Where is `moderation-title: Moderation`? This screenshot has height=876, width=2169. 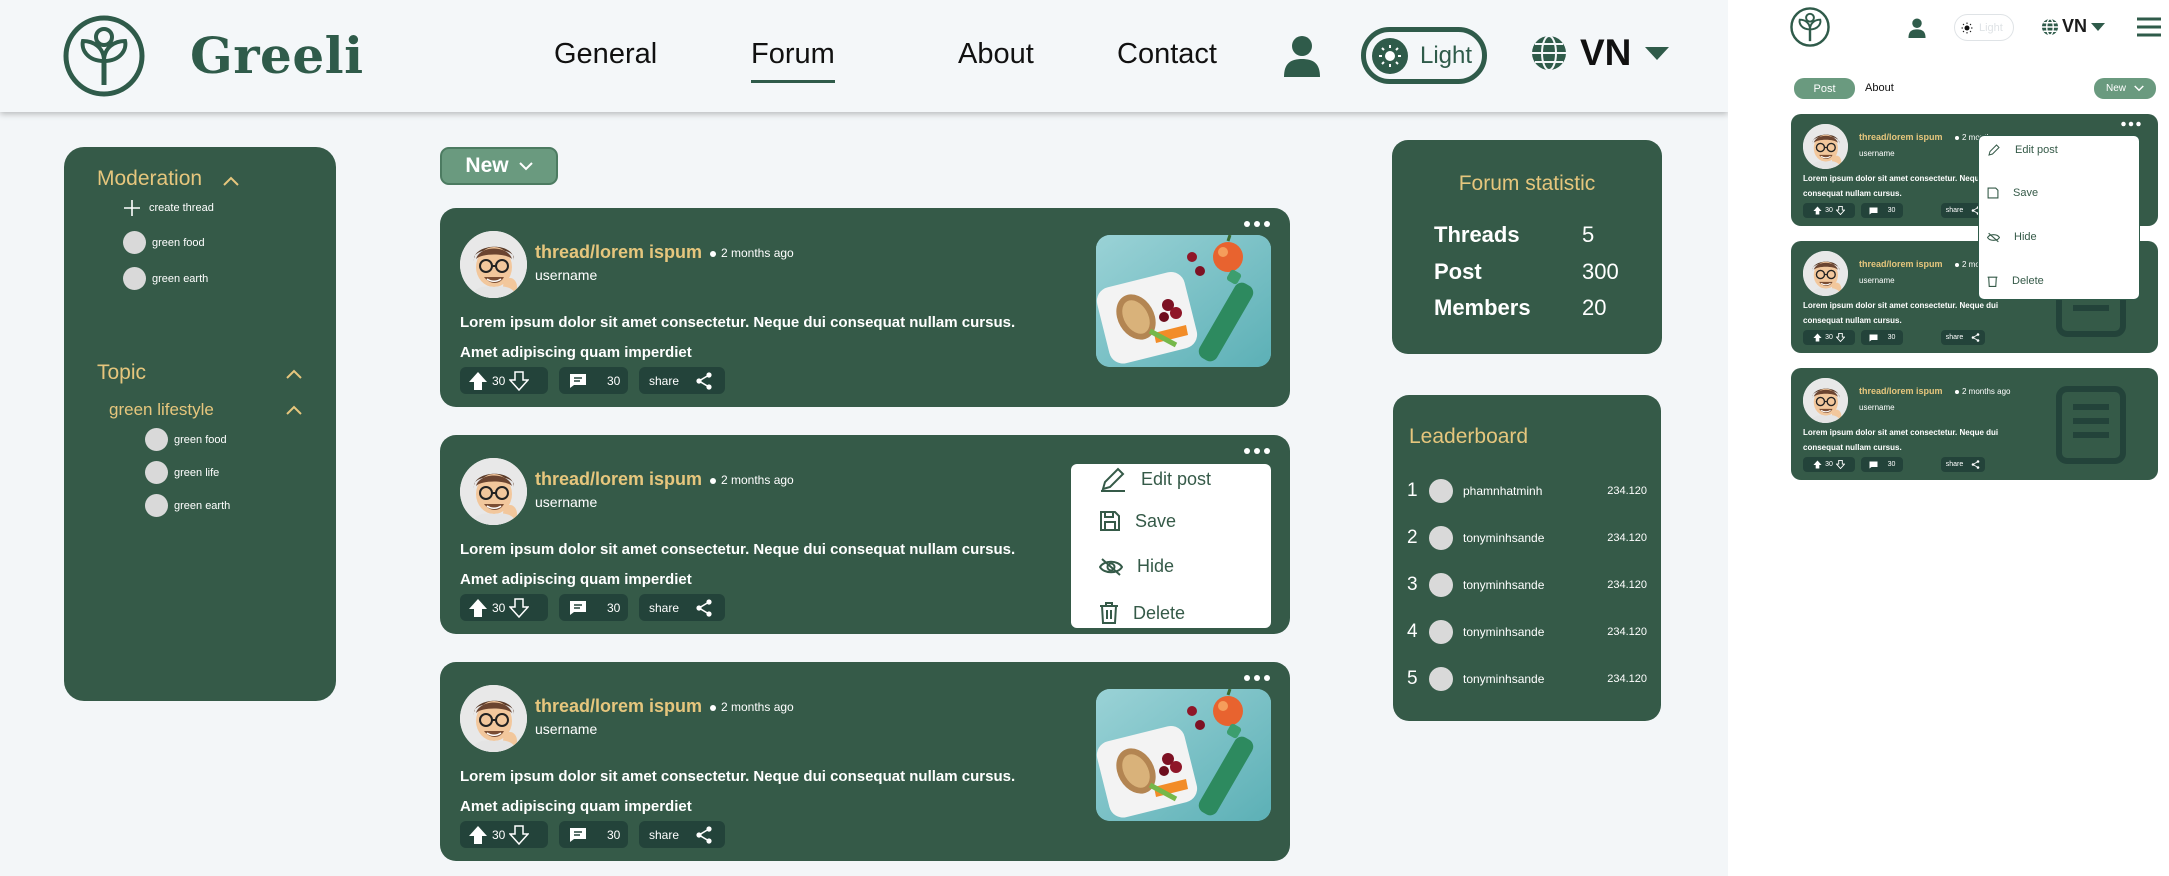
moderation-title: Moderation is located at coordinates (149, 179).